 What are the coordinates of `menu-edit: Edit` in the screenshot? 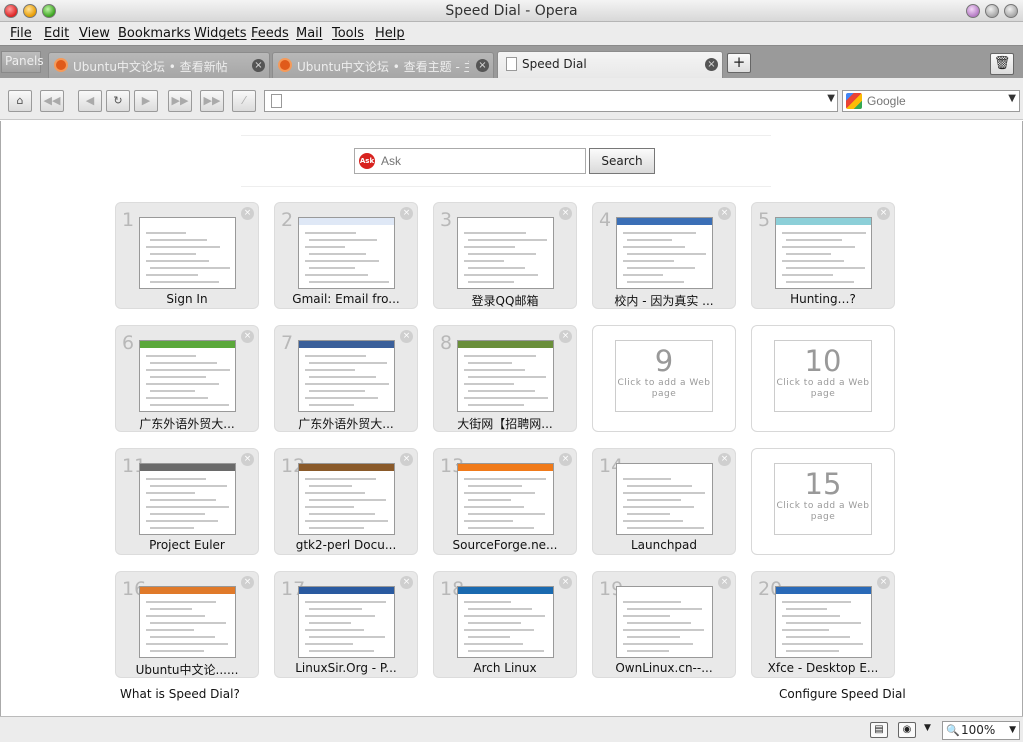 It's located at (56, 33).